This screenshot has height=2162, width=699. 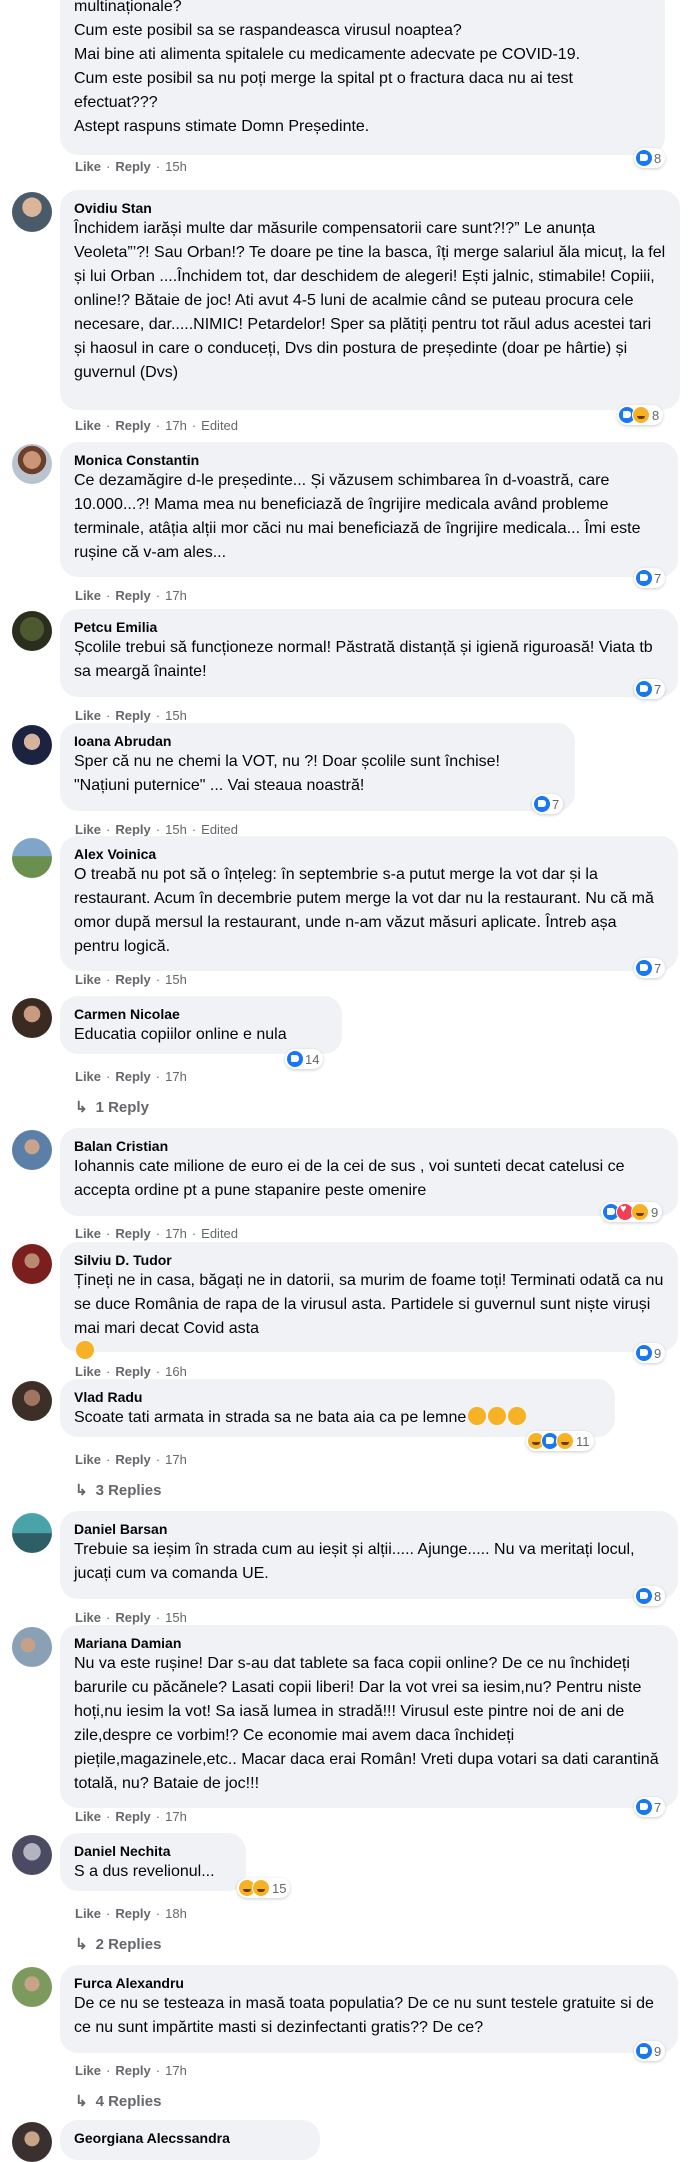 What do you see at coordinates (369, 854) in the screenshot?
I see `comment-author: Alex Voinica` at bounding box center [369, 854].